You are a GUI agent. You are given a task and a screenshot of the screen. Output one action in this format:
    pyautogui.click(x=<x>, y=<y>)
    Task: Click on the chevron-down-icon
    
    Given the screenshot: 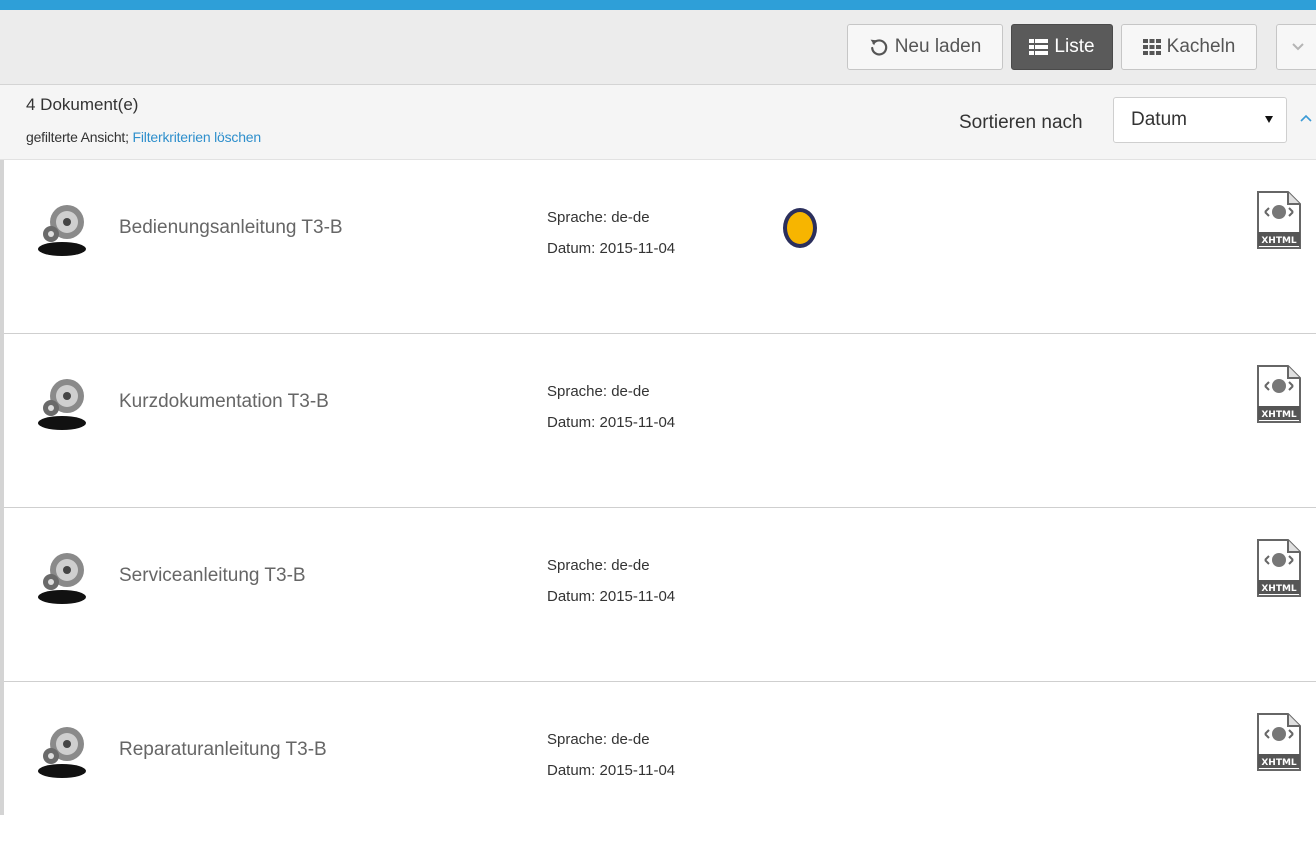 What is the action you would take?
    pyautogui.click(x=1298, y=47)
    